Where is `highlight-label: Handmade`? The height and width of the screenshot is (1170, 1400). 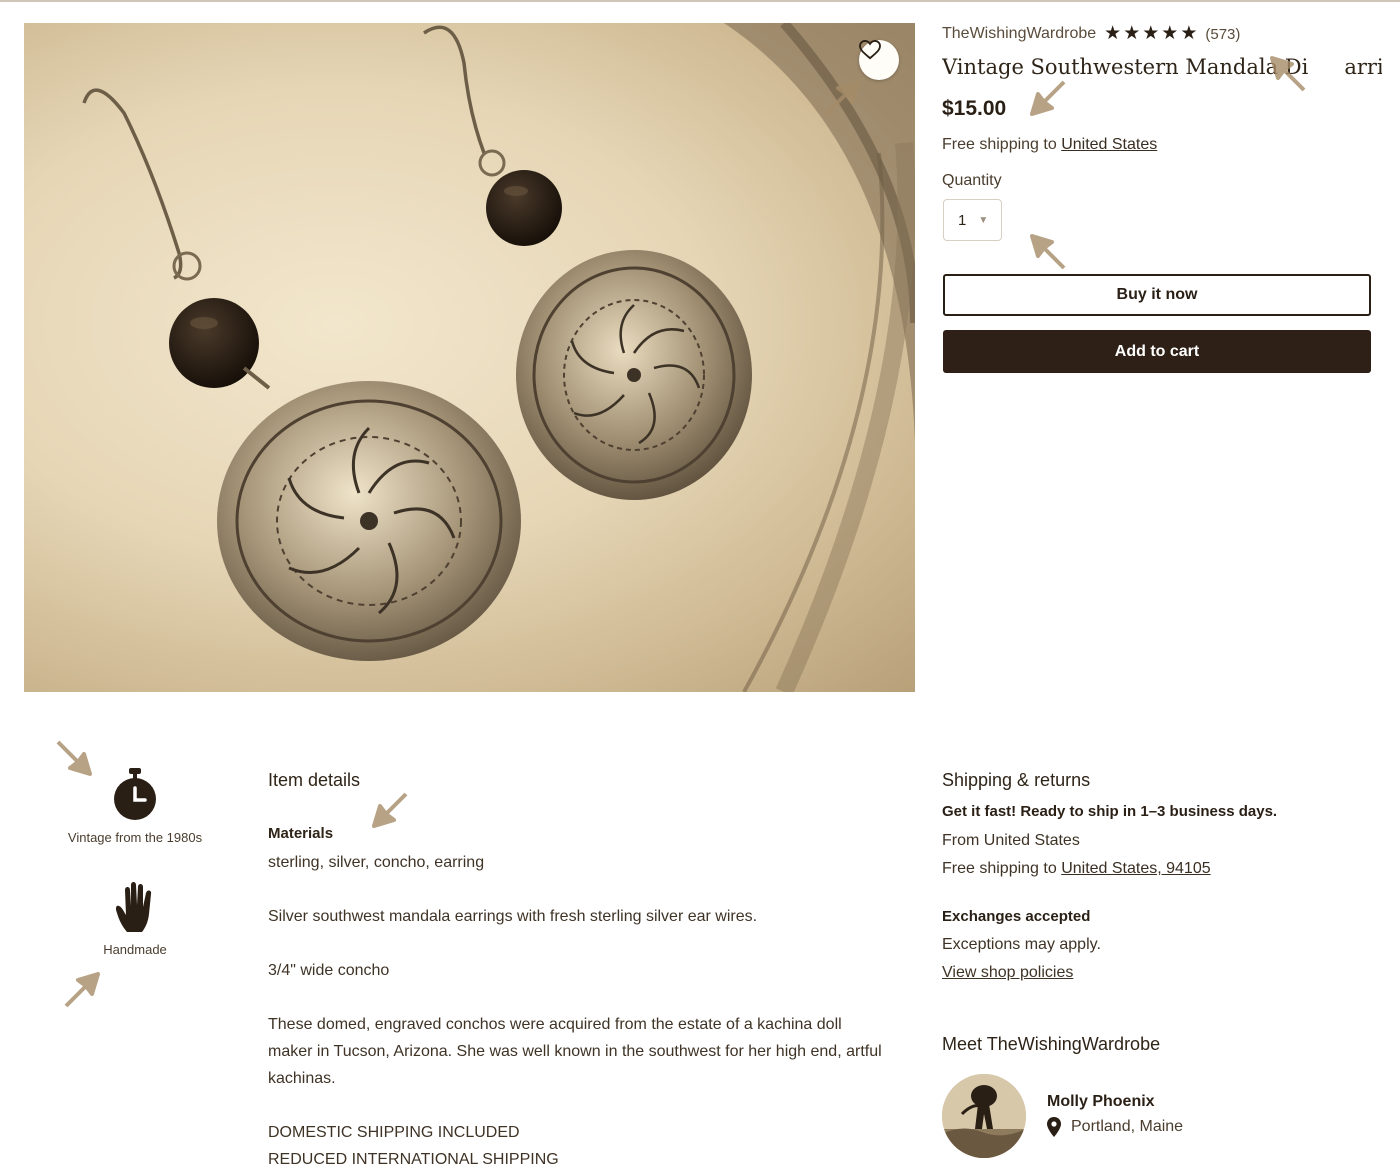 highlight-label: Handmade is located at coordinates (135, 949).